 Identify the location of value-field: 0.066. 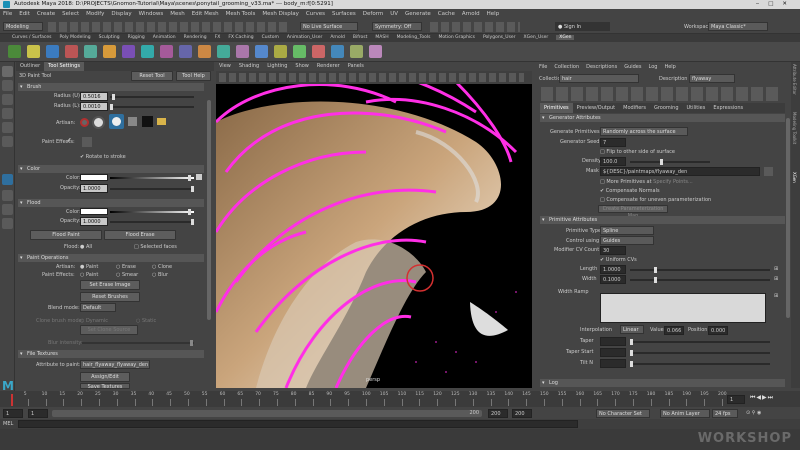
(674, 330).